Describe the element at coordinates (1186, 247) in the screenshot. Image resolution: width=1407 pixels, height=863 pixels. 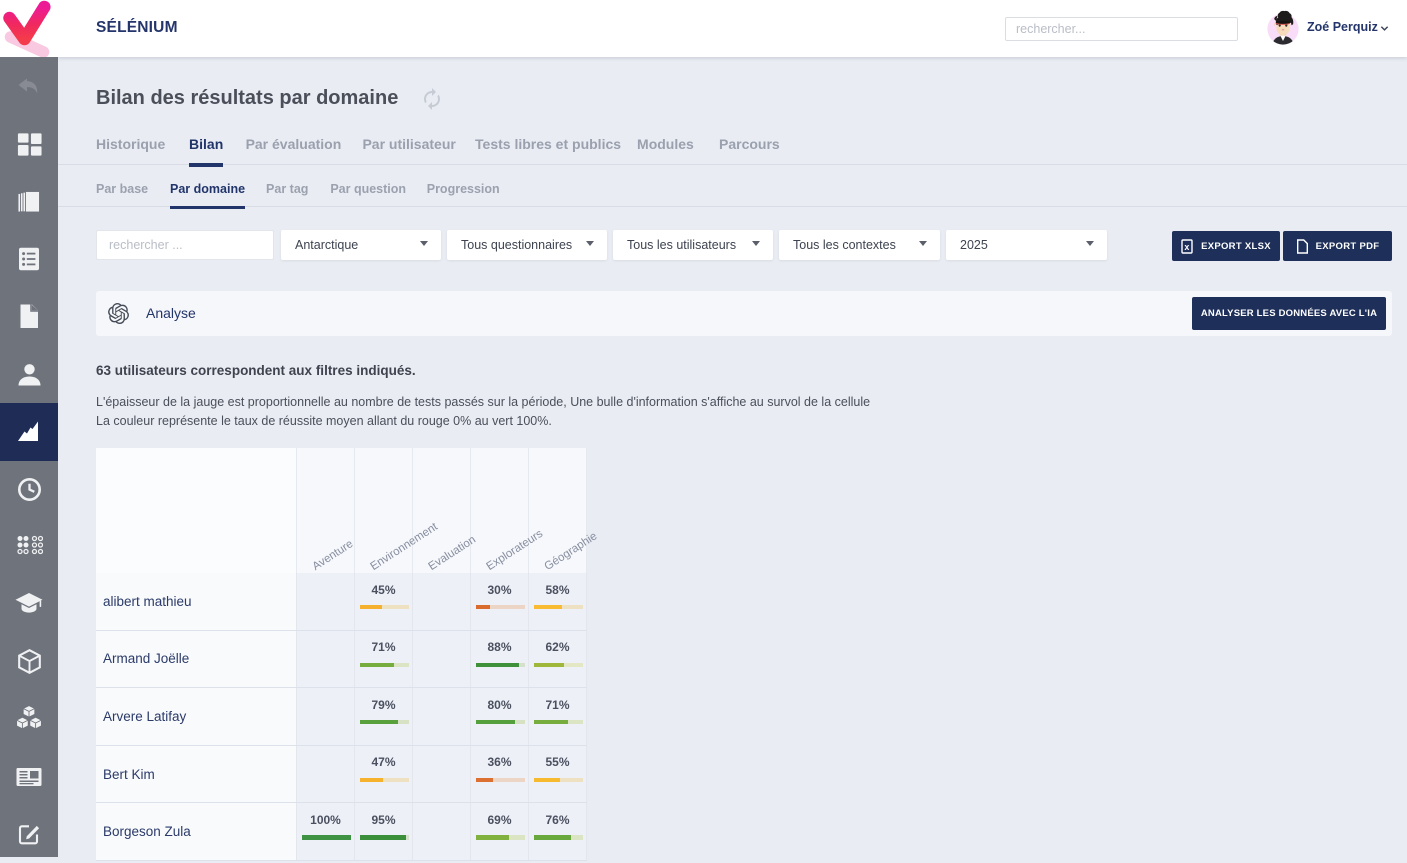
I see `svg-text: x` at that location.